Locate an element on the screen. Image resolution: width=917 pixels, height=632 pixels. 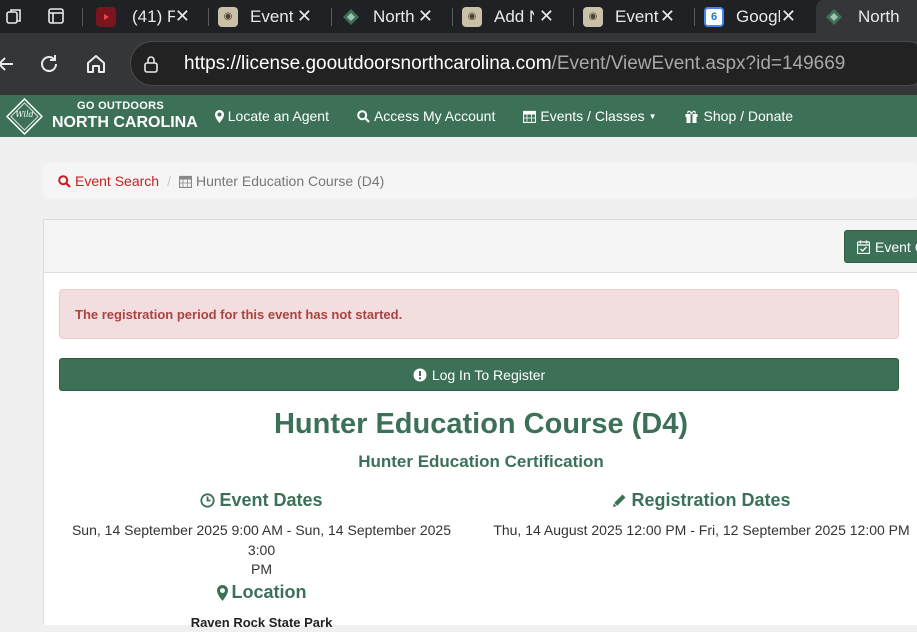
nav-label: Shop / Donate is located at coordinates (748, 116).